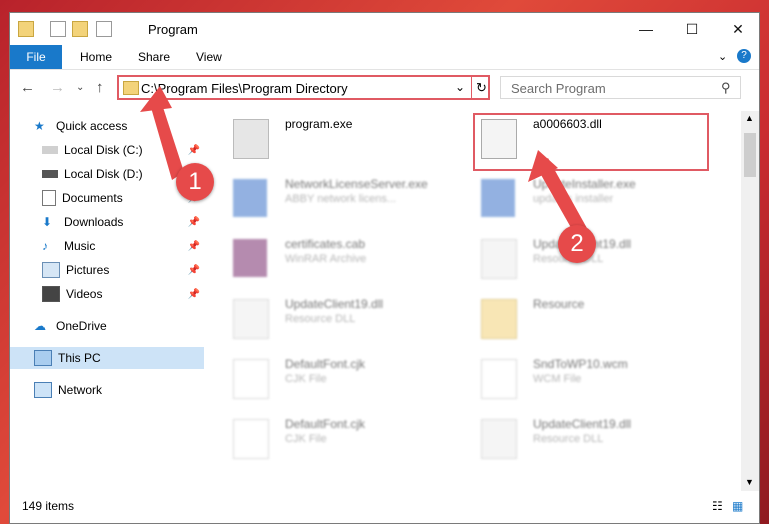 The width and height of the screenshot is (769, 524). I want to click on step-marker-2: 2, so click(577, 244).